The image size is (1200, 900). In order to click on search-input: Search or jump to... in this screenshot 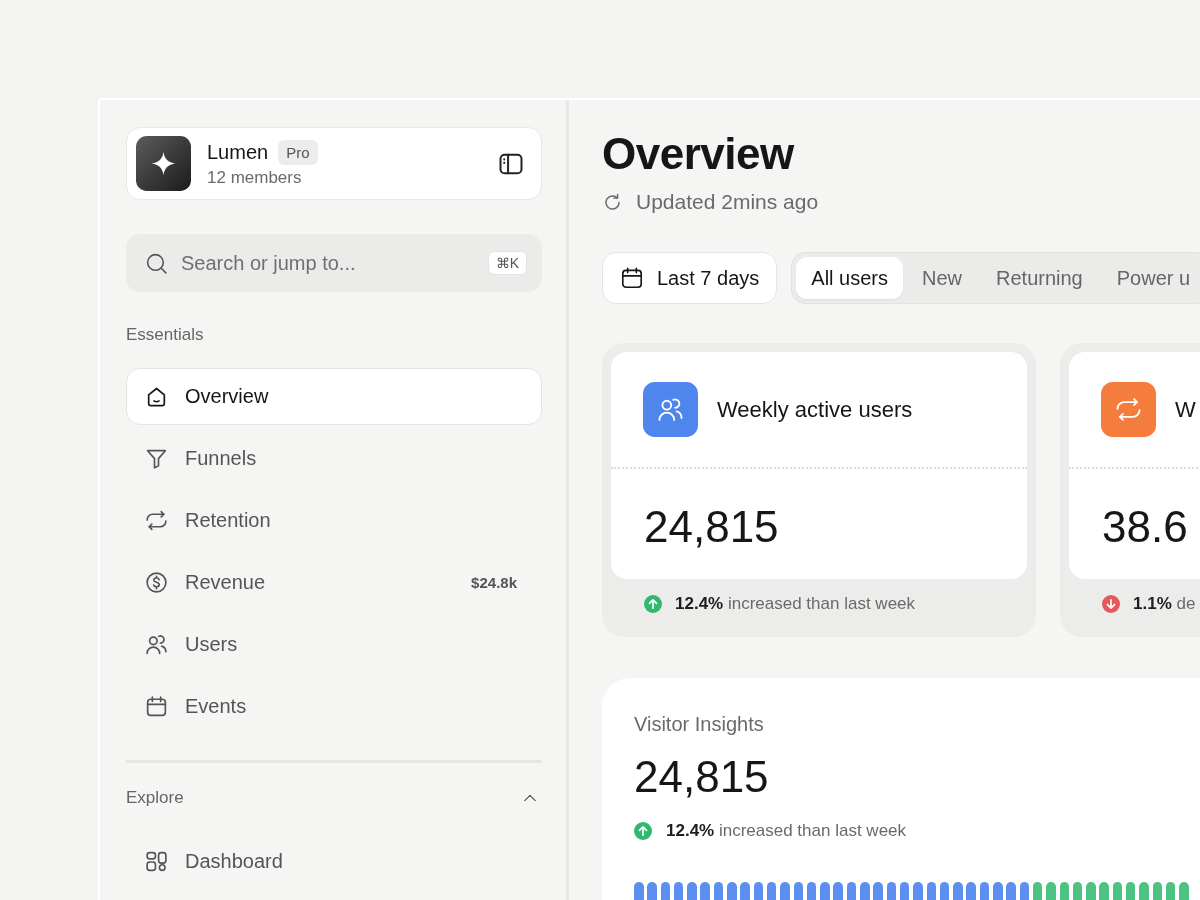, I will do `click(329, 263)`.